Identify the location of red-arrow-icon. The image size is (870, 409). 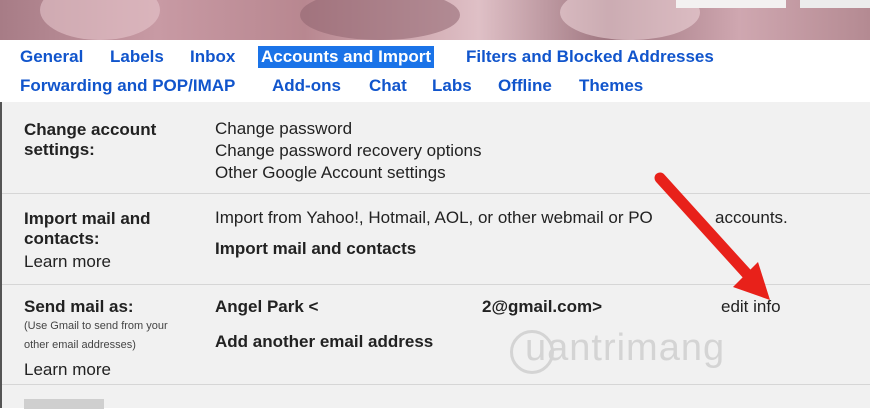
(712, 236).